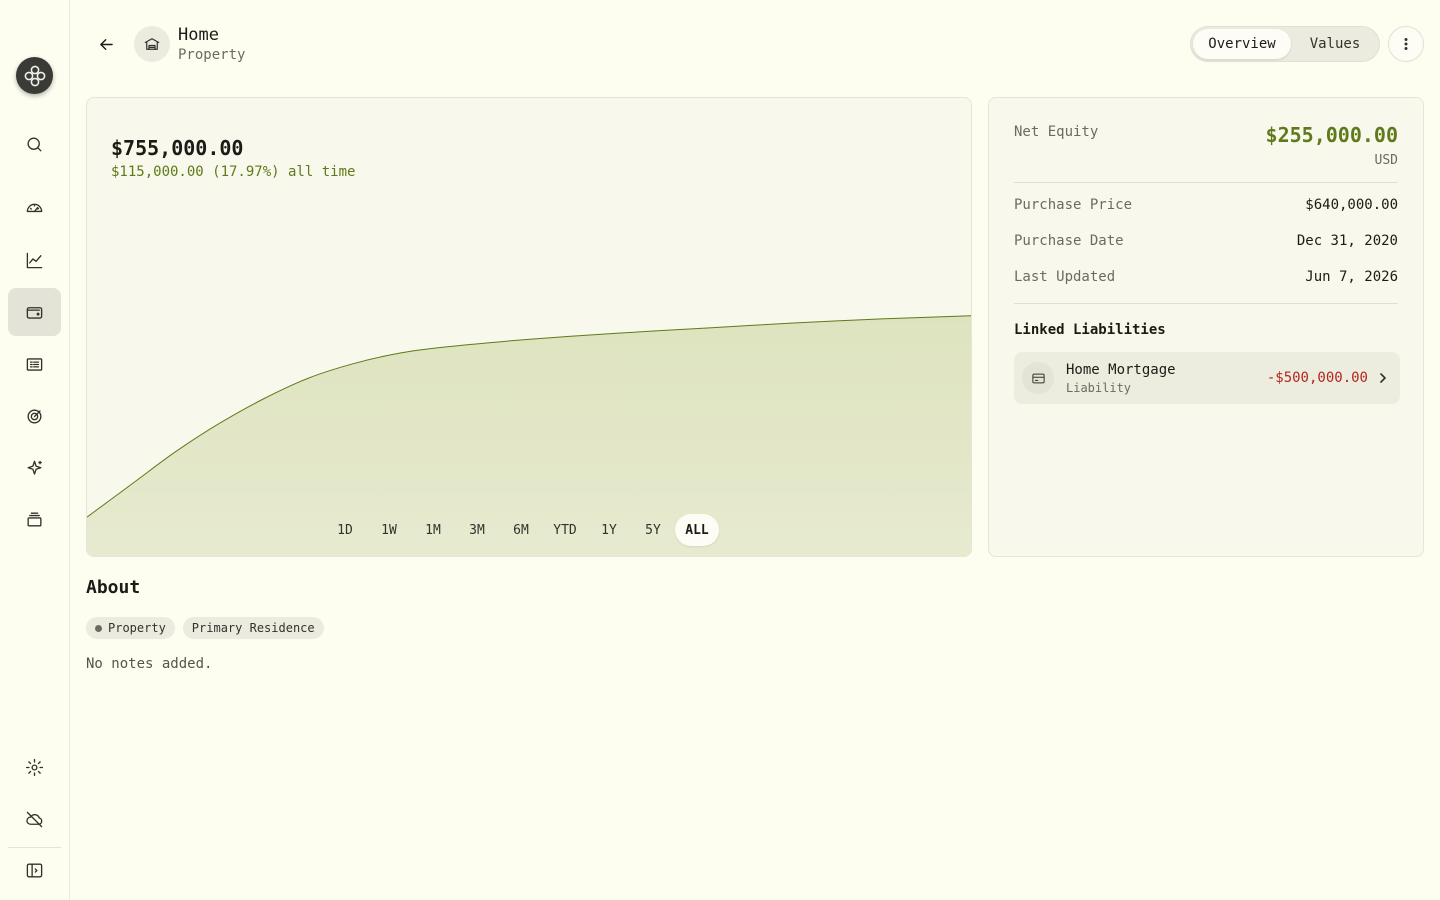 This screenshot has width=1440, height=900. I want to click on sparkle-icon, so click(34, 467).